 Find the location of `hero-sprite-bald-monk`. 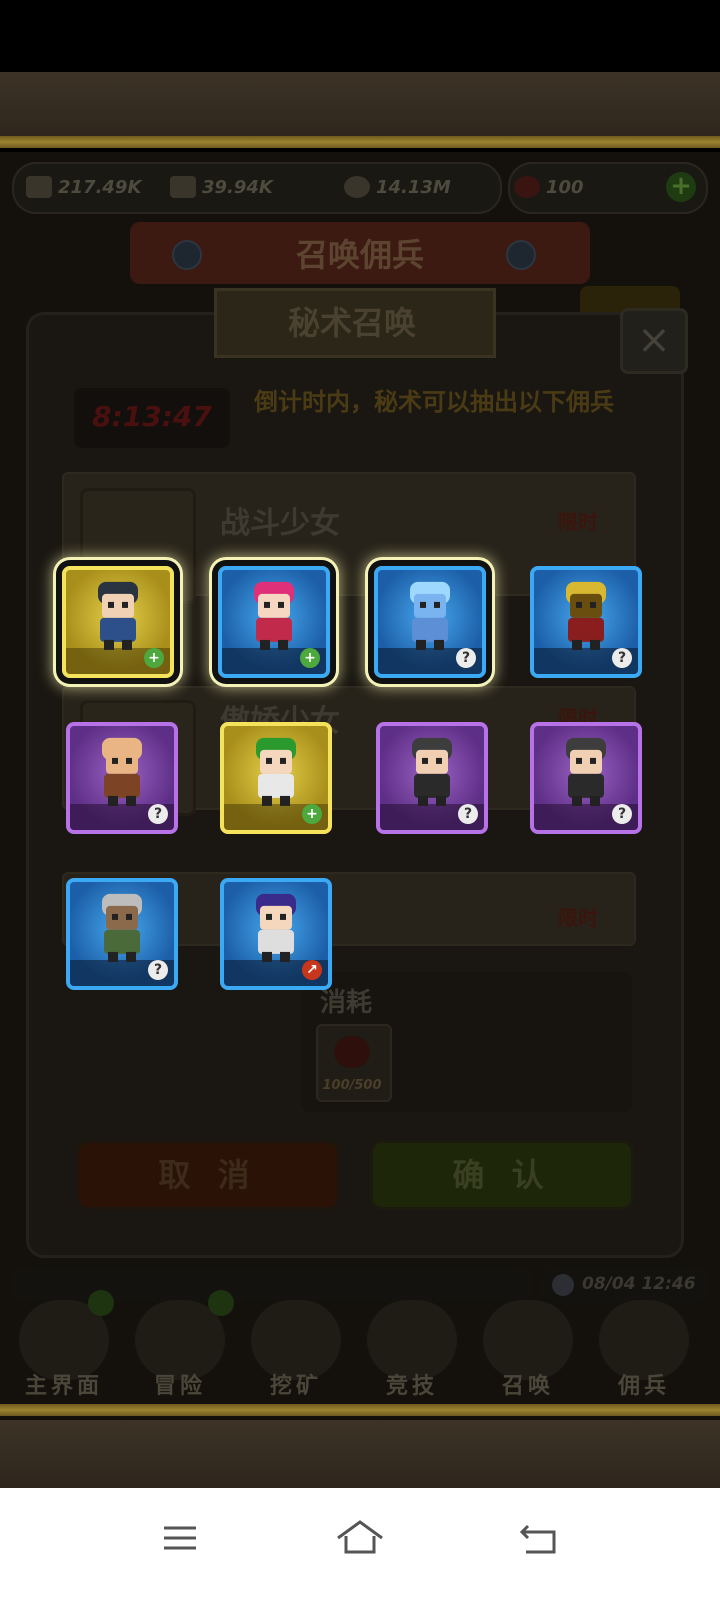

hero-sprite-bald-monk is located at coordinates (122, 771).